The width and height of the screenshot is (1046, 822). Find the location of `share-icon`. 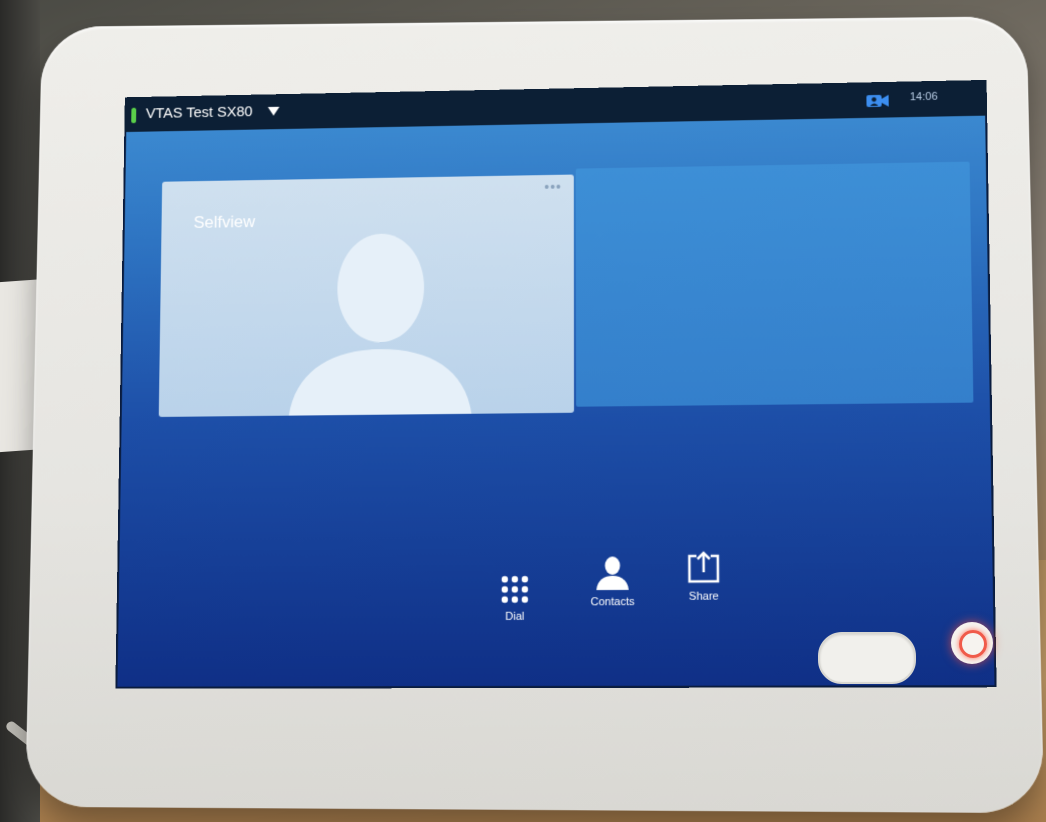

share-icon is located at coordinates (703, 567).